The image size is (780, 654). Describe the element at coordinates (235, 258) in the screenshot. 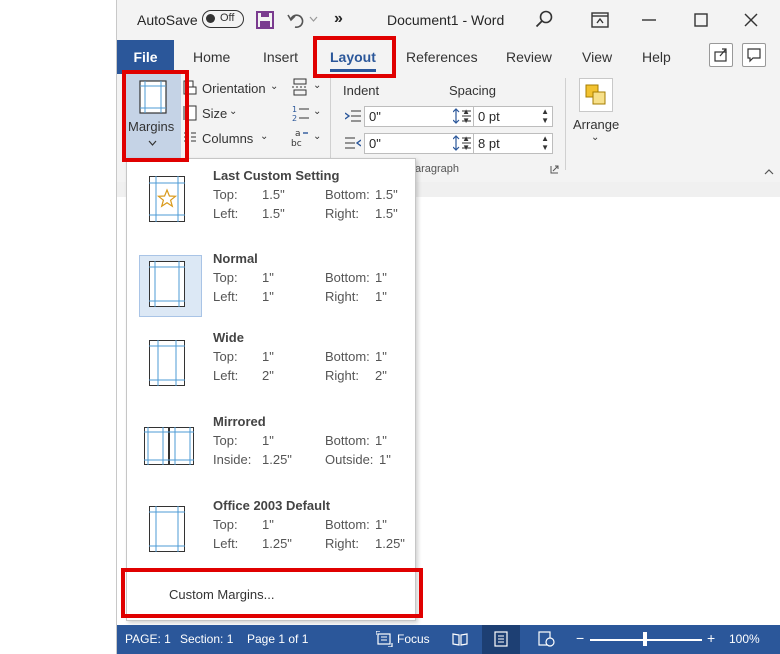

I see `option-name: Normal` at that location.